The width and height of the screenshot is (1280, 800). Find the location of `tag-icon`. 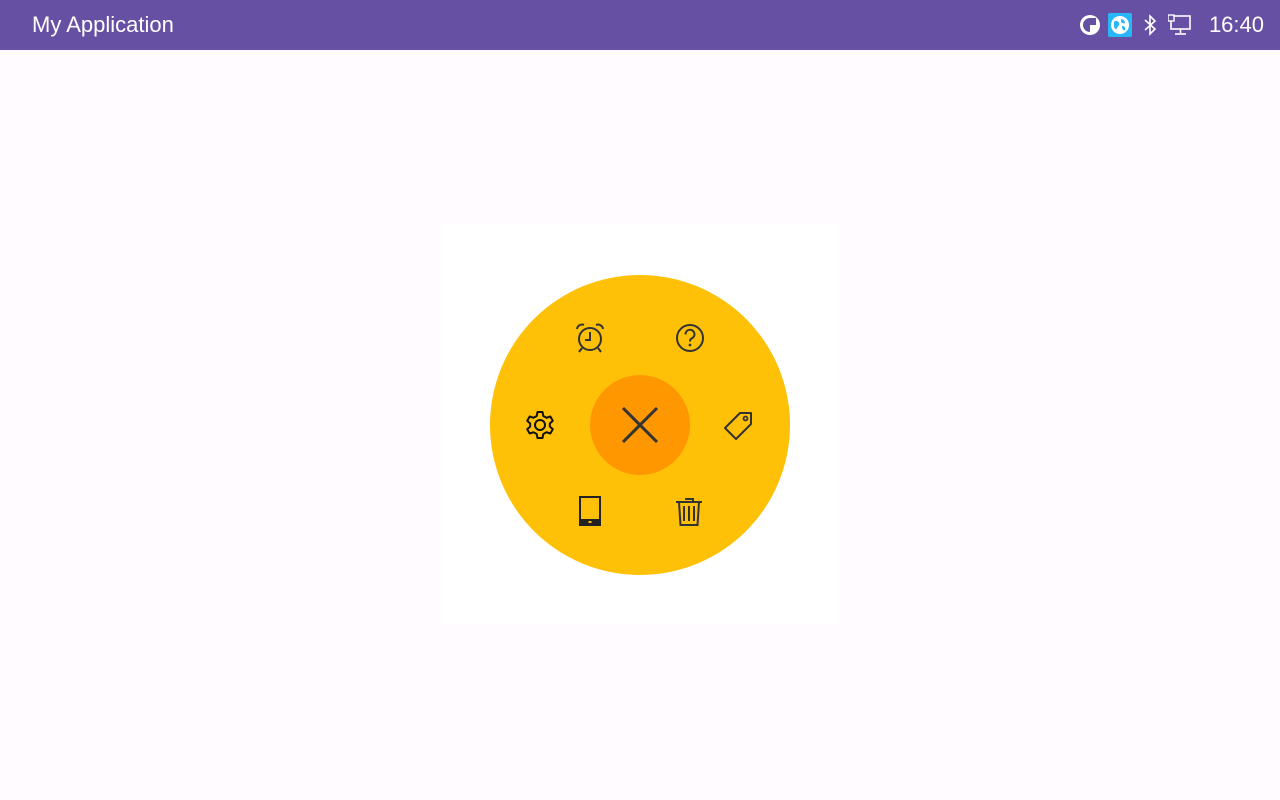

tag-icon is located at coordinates (738, 426).